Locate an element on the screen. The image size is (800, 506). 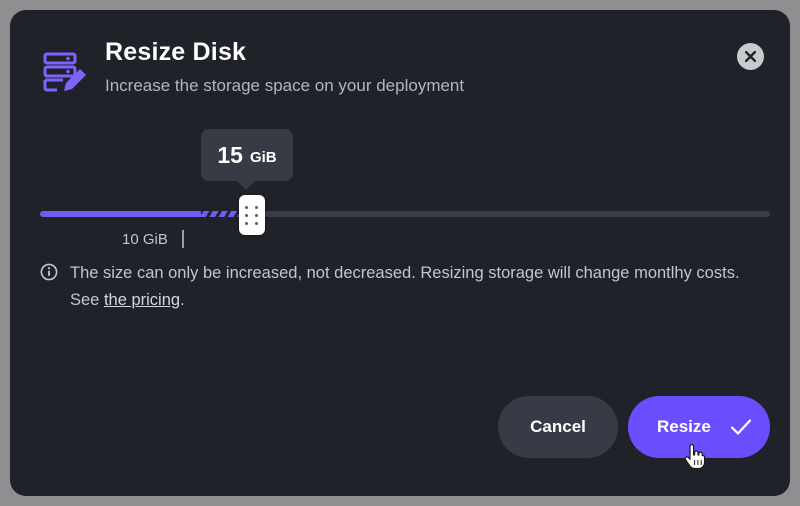
check-icon is located at coordinates (741, 427).